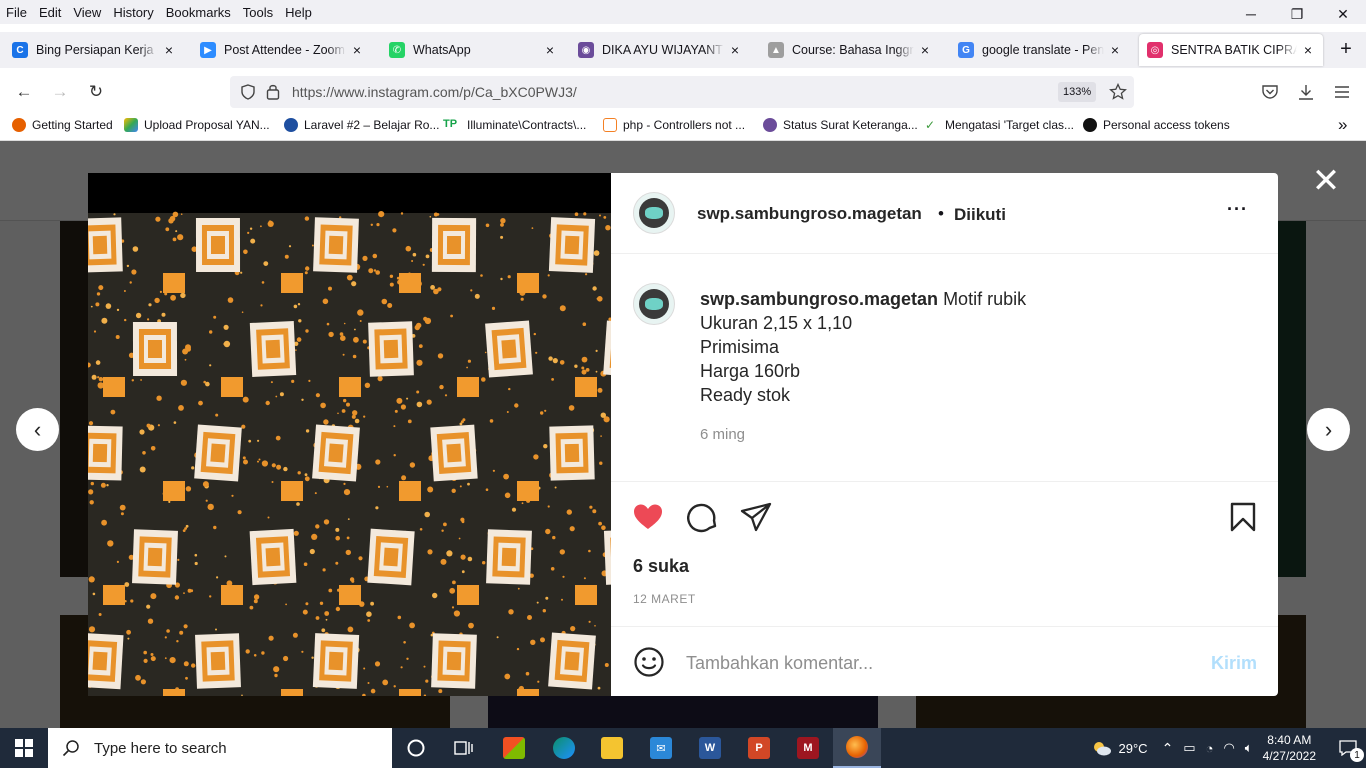 This screenshot has height=768, width=1366. Describe the element at coordinates (434, 92) in the screenshot. I see `url-text: https://www.instagram.com/p/Ca_bXC0PWJ3/` at that location.